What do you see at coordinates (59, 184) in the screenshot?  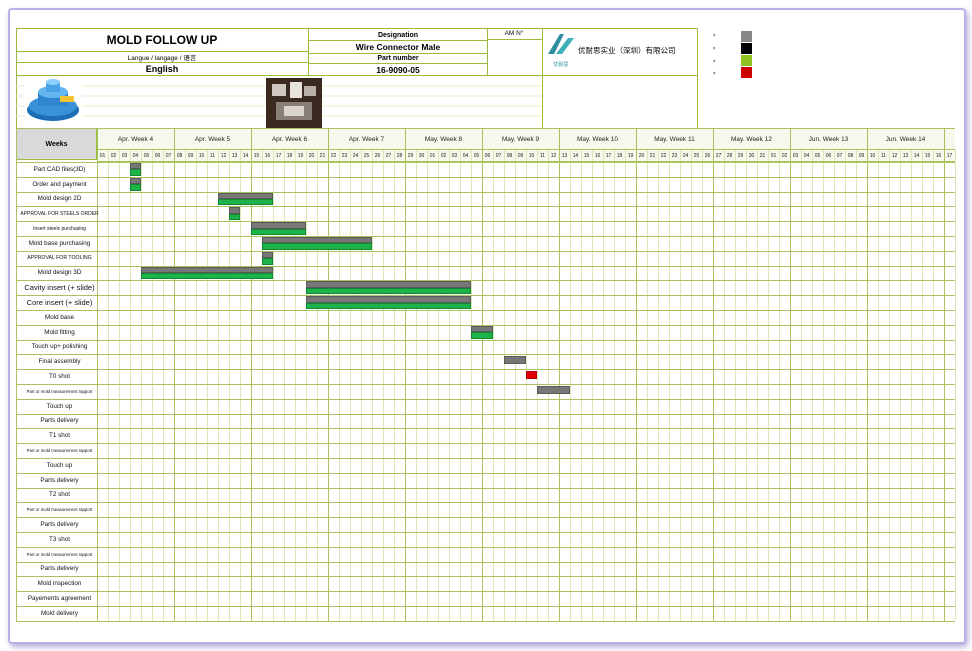 I see `task-label: Order and payment` at bounding box center [59, 184].